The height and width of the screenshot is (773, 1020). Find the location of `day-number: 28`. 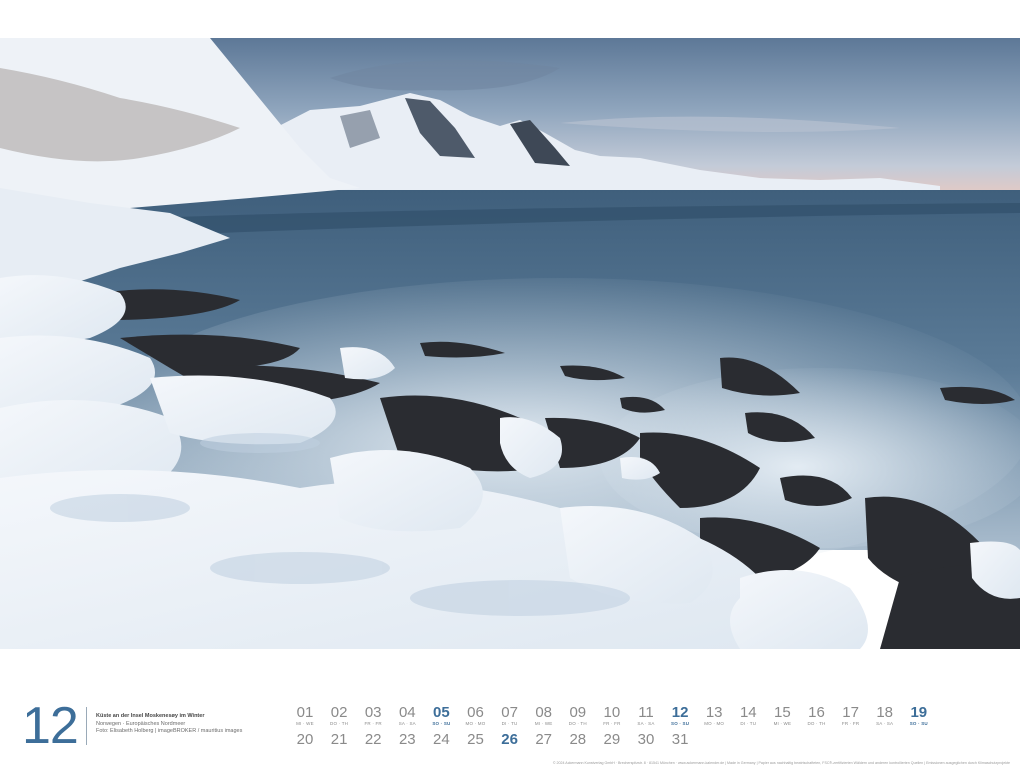

day-number: 28 is located at coordinates (578, 739).